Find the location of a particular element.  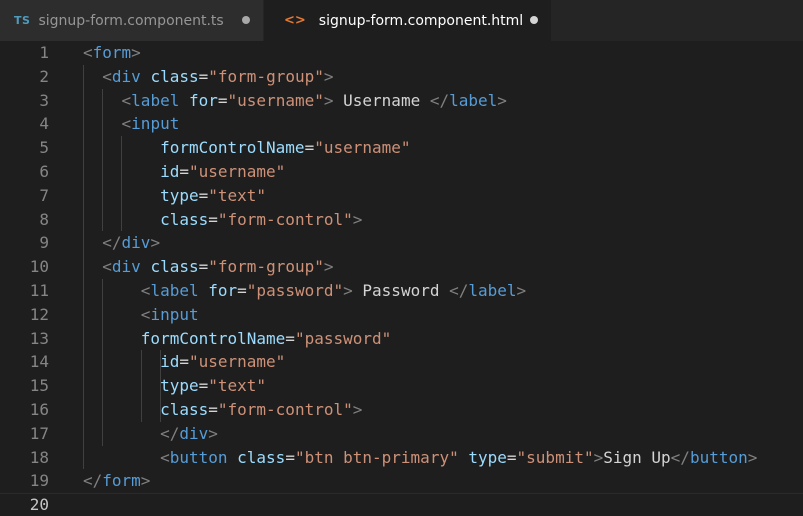

line-number: 7 is located at coordinates (44, 195).